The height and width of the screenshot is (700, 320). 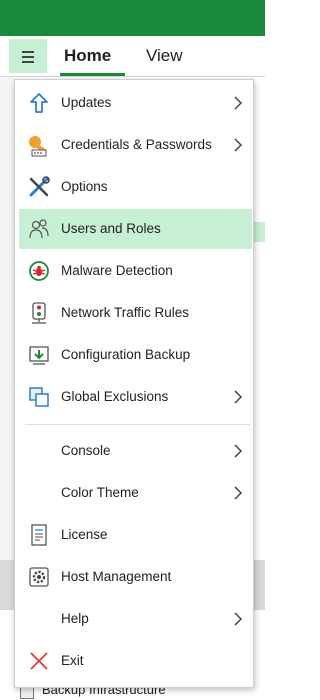 What do you see at coordinates (75, 618) in the screenshot?
I see `menu-item-label: Help` at bounding box center [75, 618].